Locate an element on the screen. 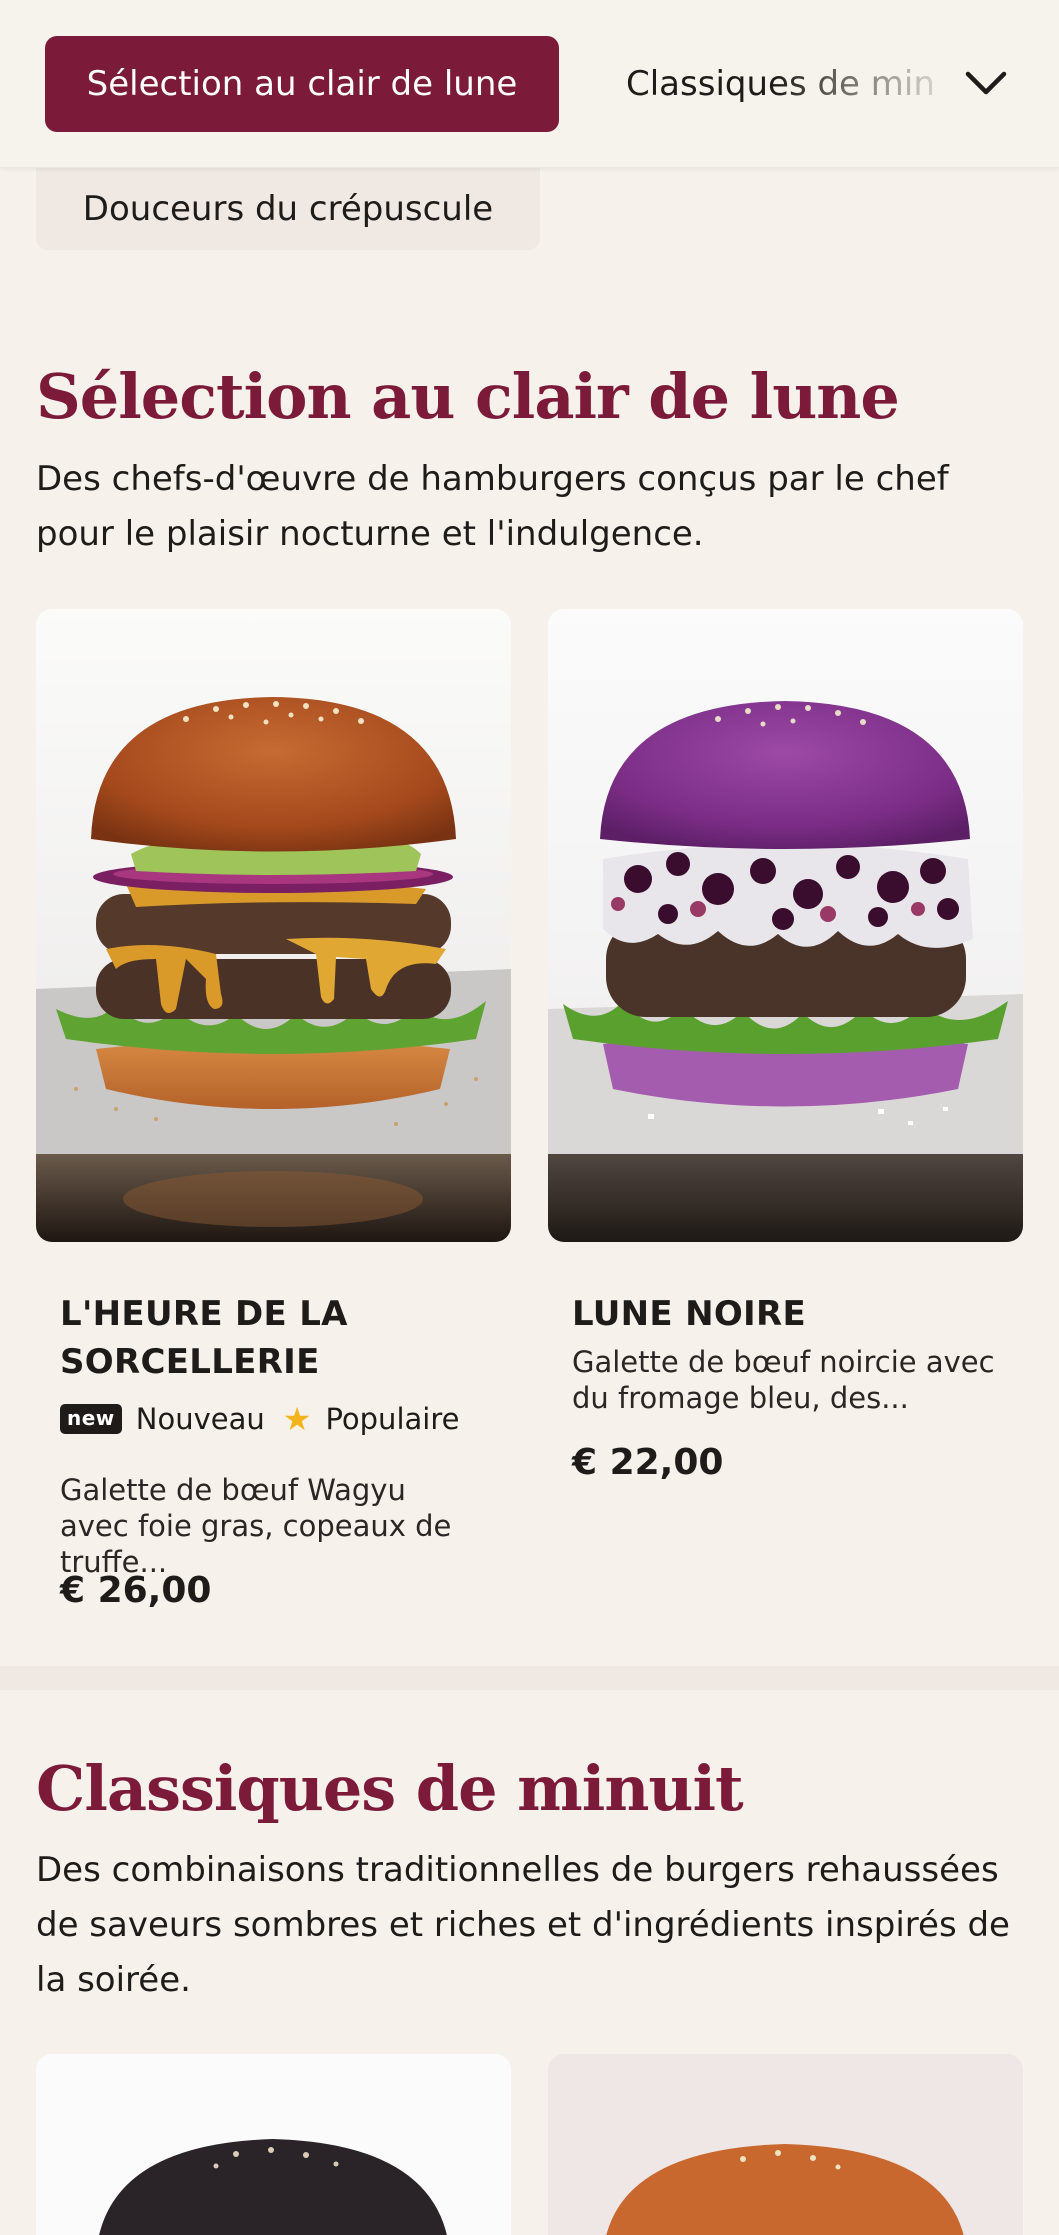 This screenshot has width=1059, height=2235. category-tab-next: Classiques de minuit is located at coordinates (781, 84).